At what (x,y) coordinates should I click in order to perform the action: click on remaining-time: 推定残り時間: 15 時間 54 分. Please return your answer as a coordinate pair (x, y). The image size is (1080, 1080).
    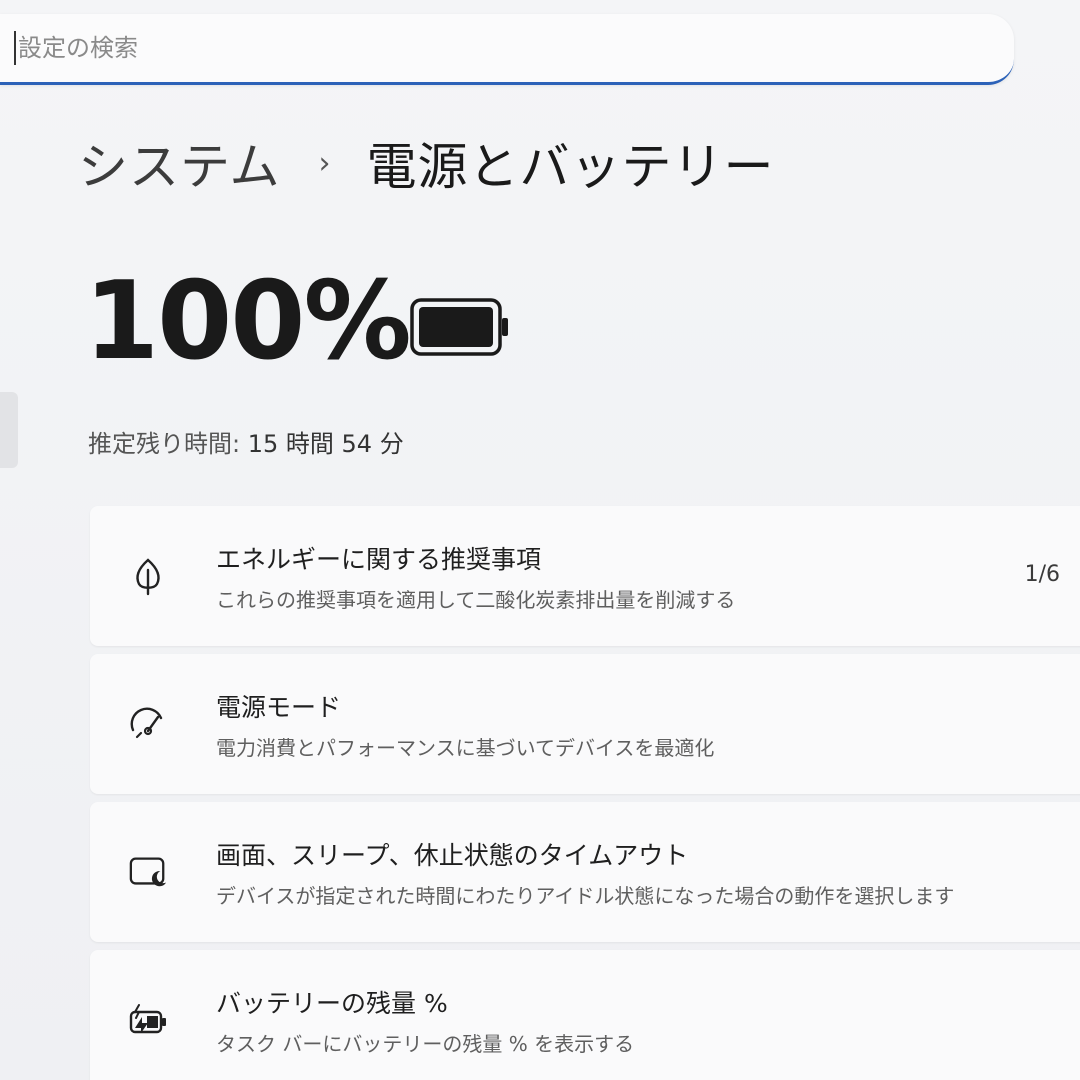
    Looking at the image, I should click on (246, 441).